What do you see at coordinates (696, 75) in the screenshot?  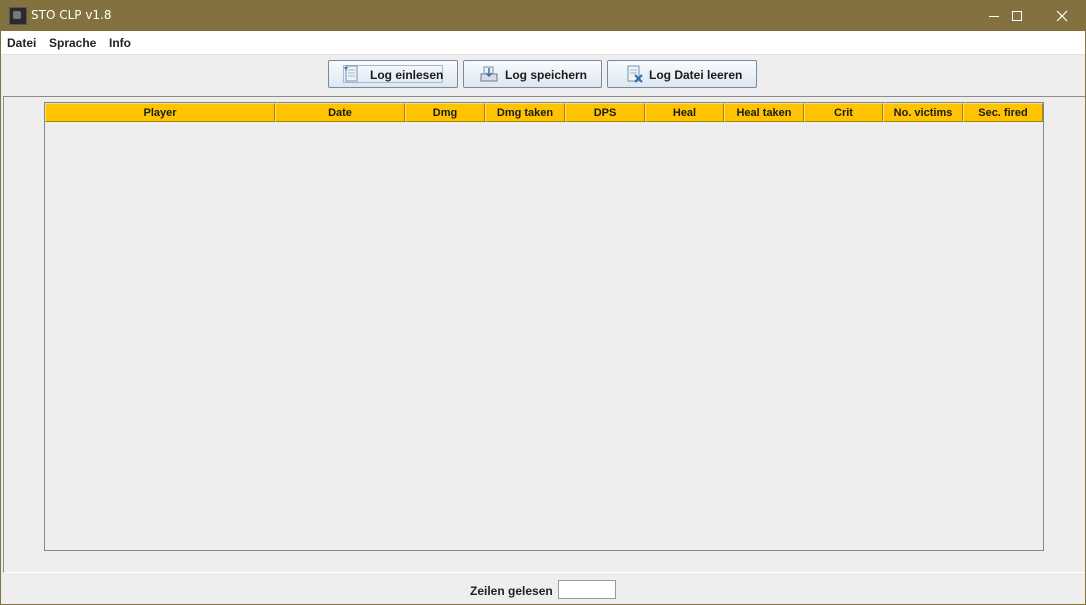 I see `clear-log-label: Log Datei leeren` at bounding box center [696, 75].